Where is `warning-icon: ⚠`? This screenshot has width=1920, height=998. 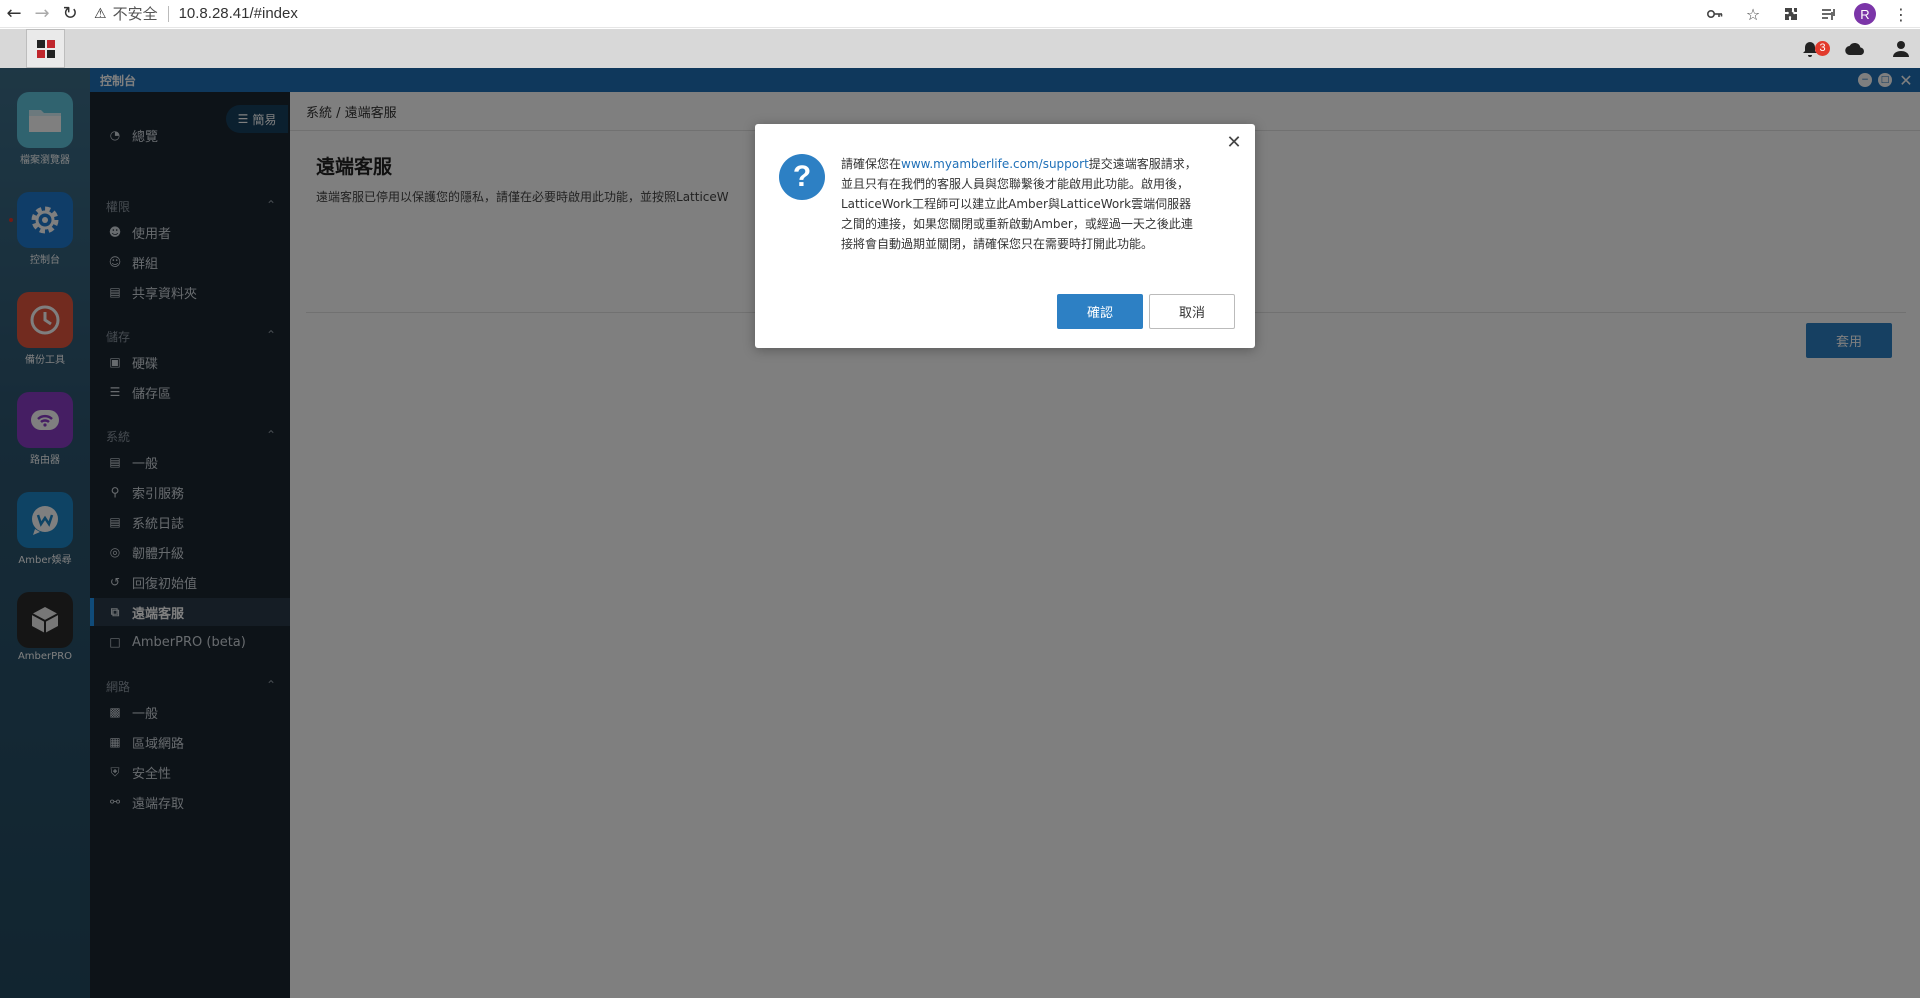
warning-icon: ⚠ is located at coordinates (100, 13).